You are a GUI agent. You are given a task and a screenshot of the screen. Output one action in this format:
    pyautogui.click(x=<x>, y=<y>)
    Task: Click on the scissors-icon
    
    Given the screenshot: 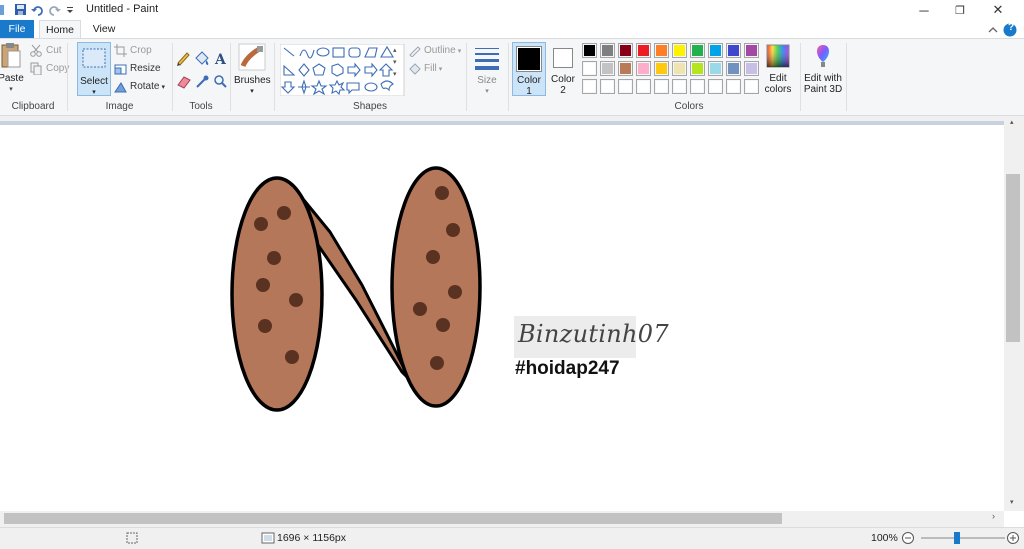 What is the action you would take?
    pyautogui.click(x=36, y=50)
    